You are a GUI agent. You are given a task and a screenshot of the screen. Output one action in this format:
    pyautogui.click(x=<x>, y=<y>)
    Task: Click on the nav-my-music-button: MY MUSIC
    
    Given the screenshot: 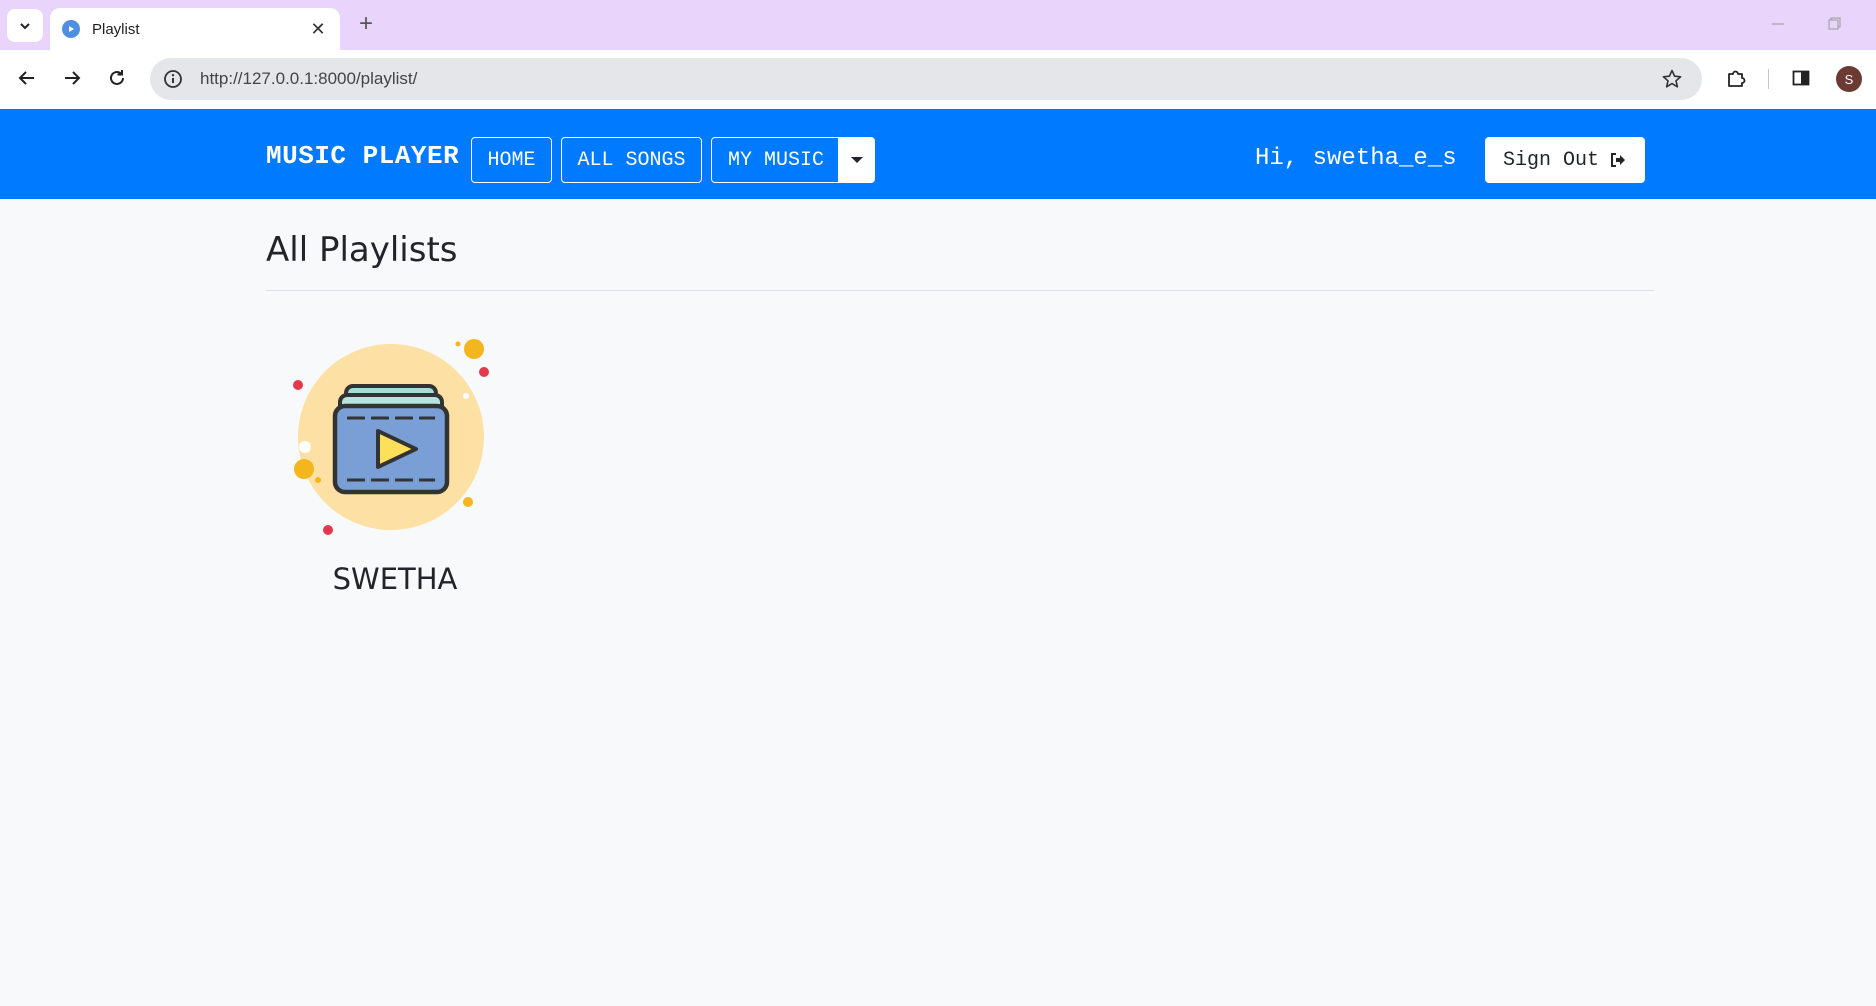 What is the action you would take?
    pyautogui.click(x=776, y=160)
    